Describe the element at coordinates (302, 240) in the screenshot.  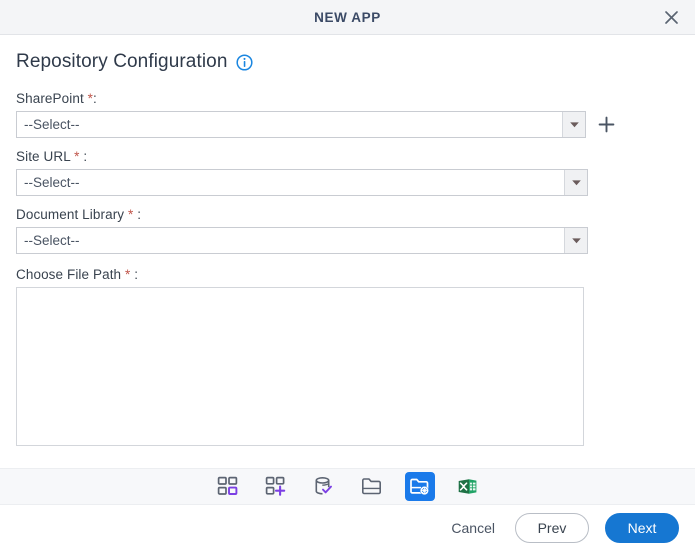
I see `document-library-select: --Select--` at that location.